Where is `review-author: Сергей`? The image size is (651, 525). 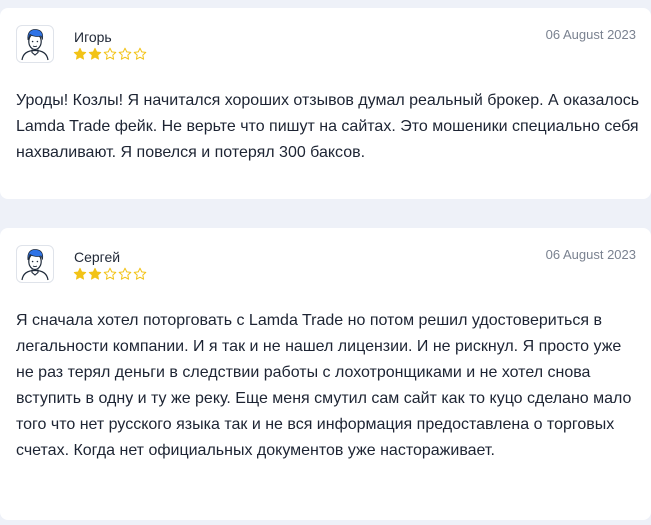
review-author: Сергей is located at coordinates (97, 257).